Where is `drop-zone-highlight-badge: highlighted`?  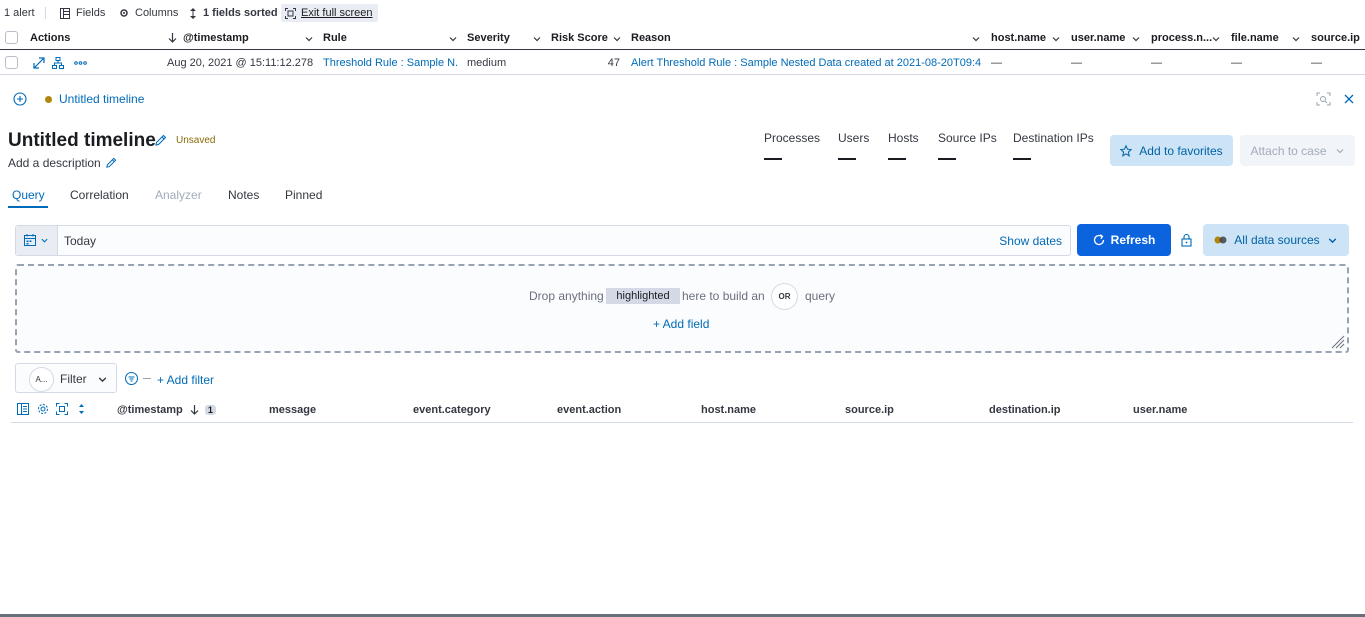
drop-zone-highlight-badge: highlighted is located at coordinates (643, 296).